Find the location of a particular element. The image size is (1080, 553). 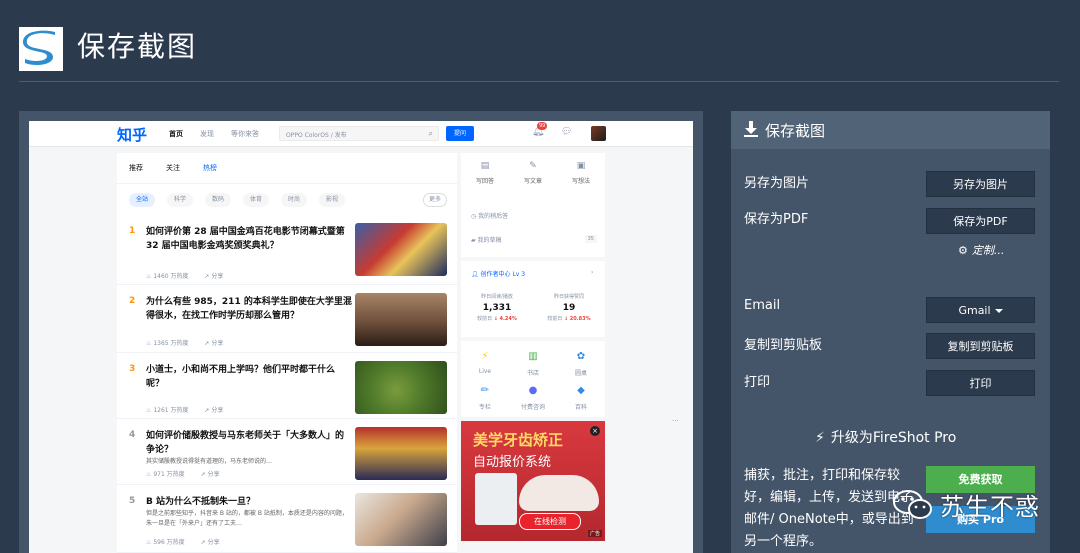

clock-icon: ◷ is located at coordinates (474, 216).